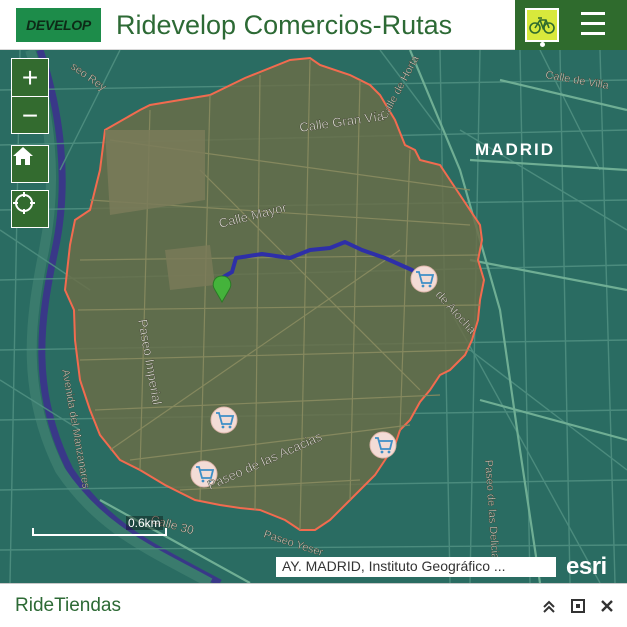  I want to click on double-chevron-up-icon, so click(549, 606).